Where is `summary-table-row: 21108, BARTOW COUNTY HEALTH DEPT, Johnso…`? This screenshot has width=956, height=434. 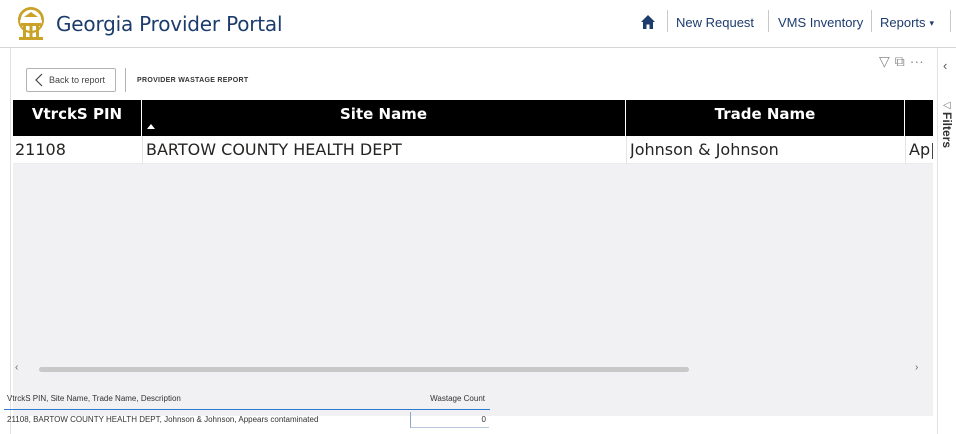
summary-table-row: 21108, BARTOW COUNTY HEALTH DEPT, Johnso… is located at coordinates (247, 420).